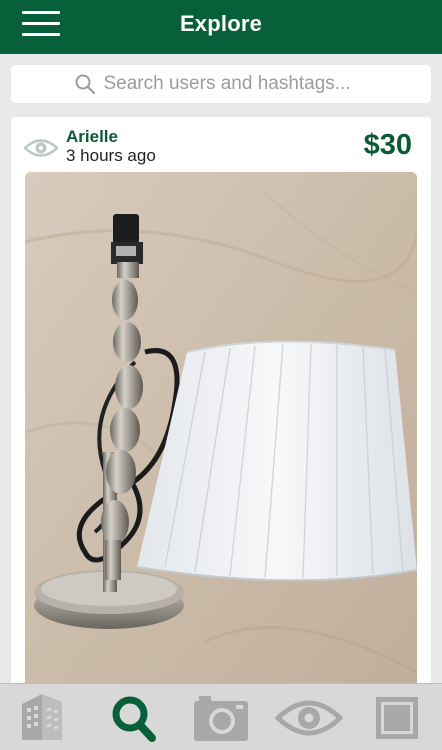 The width and height of the screenshot is (442, 750). Describe the element at coordinates (111, 155) in the screenshot. I see `post-timestamp: 3 hours ago` at that location.